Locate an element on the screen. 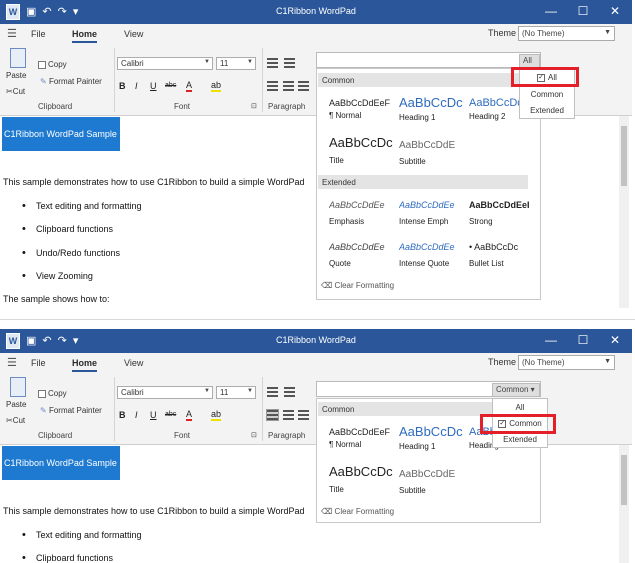 This screenshot has height=563, width=635. style-filter-dropdown: All is located at coordinates (529, 61).